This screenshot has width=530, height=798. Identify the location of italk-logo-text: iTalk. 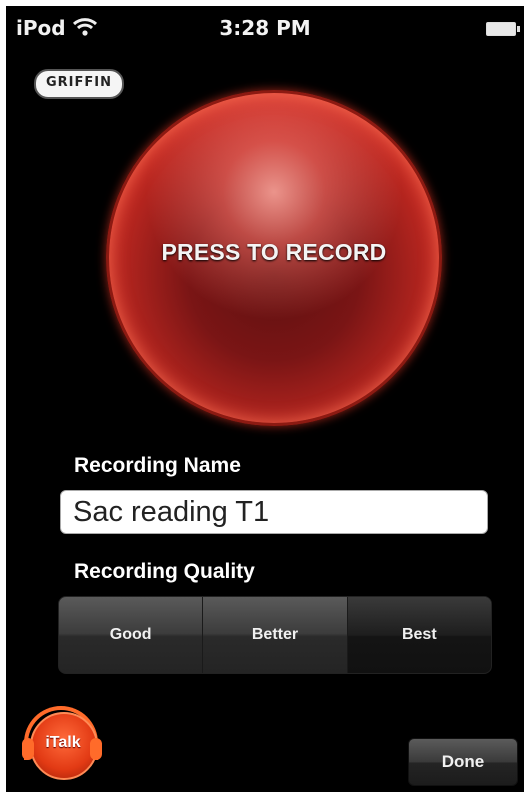
(63, 742).